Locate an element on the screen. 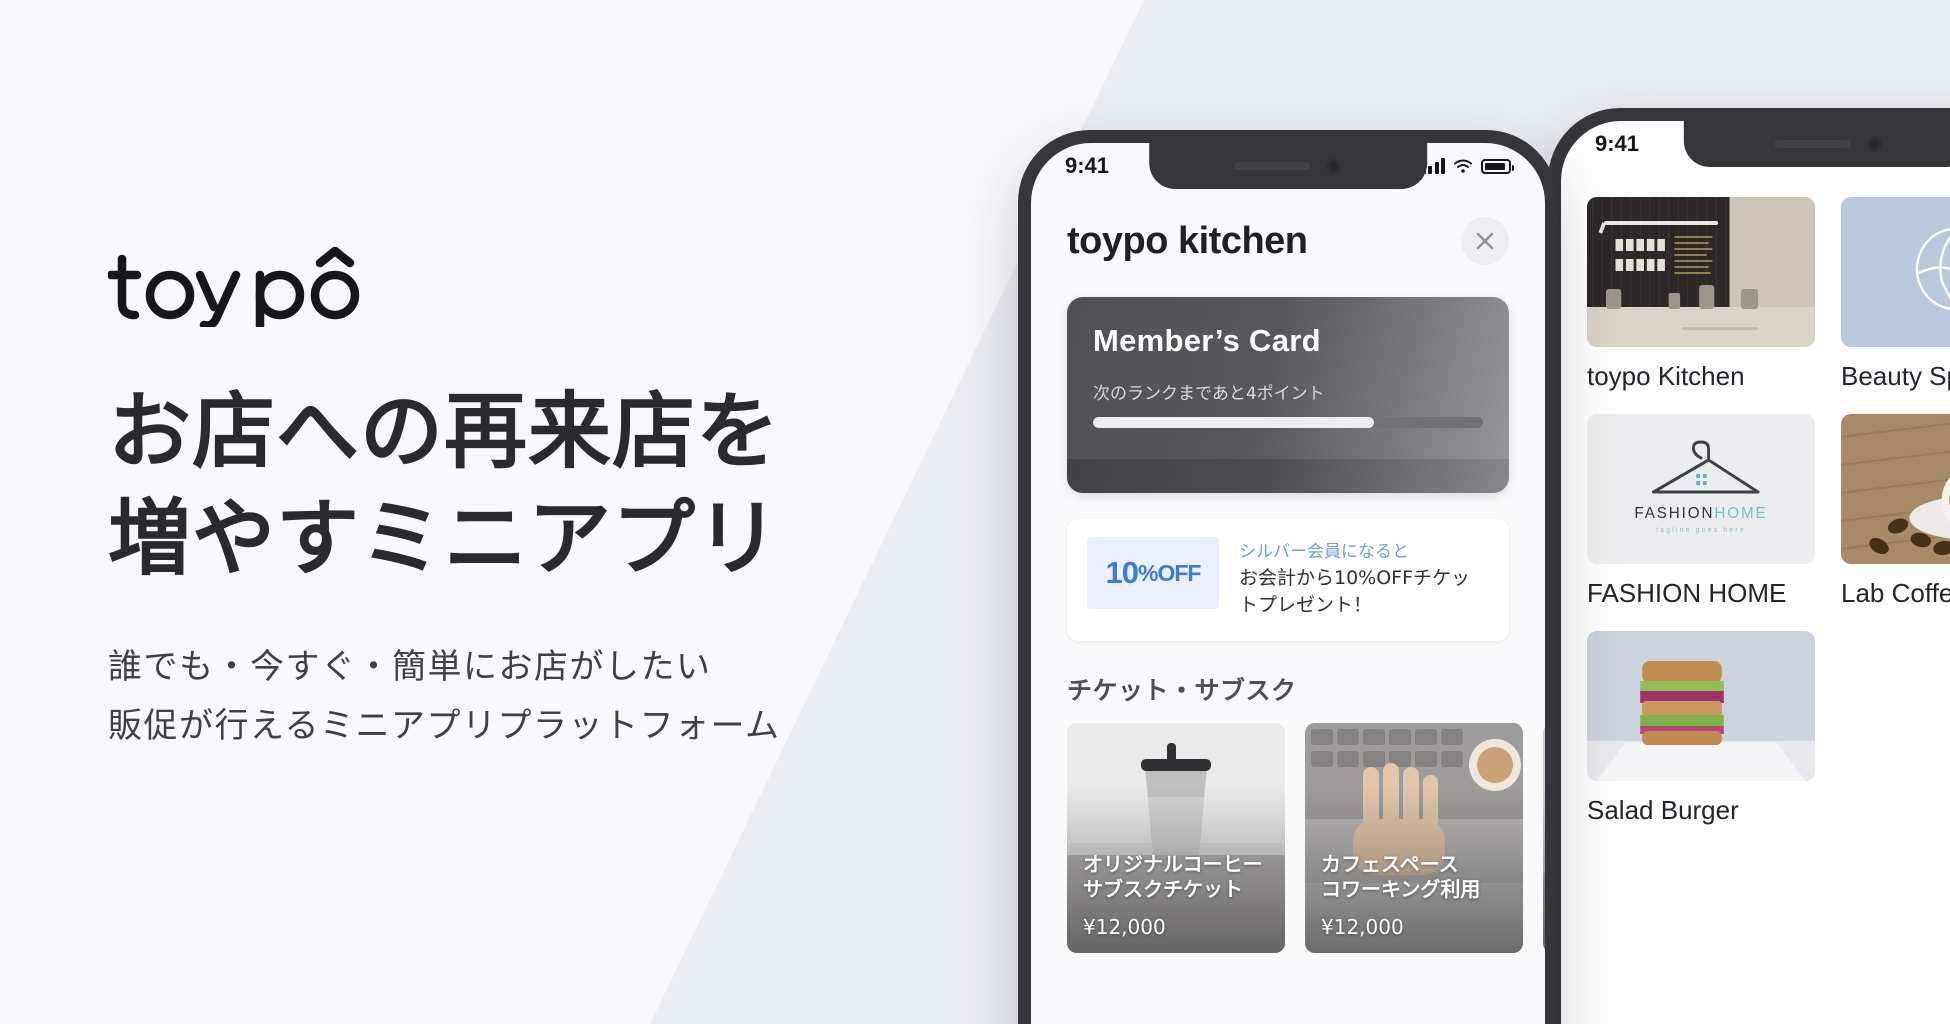  ticket-name-line-1: オリジナルコーヒー is located at coordinates (1173, 863).